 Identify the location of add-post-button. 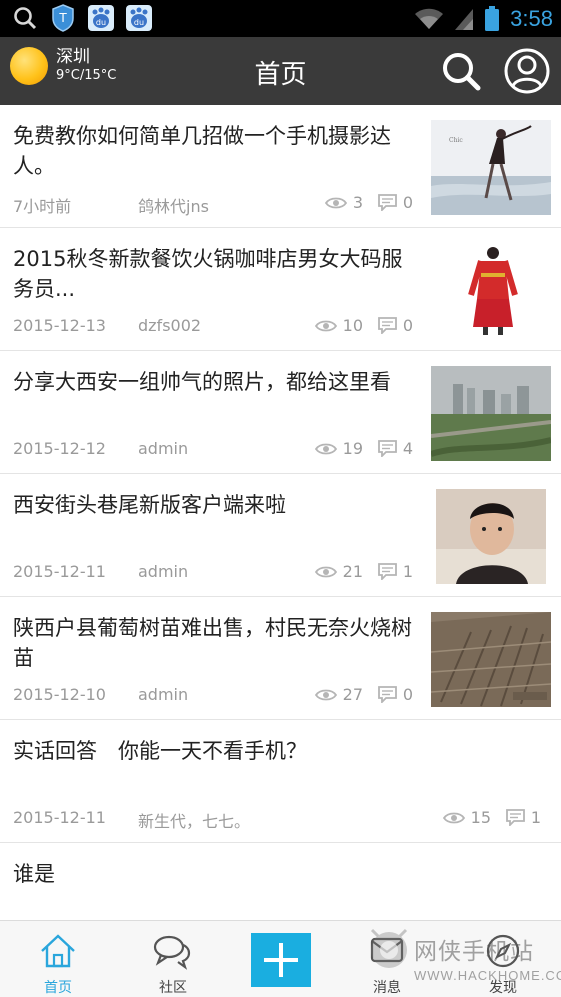
(281, 960).